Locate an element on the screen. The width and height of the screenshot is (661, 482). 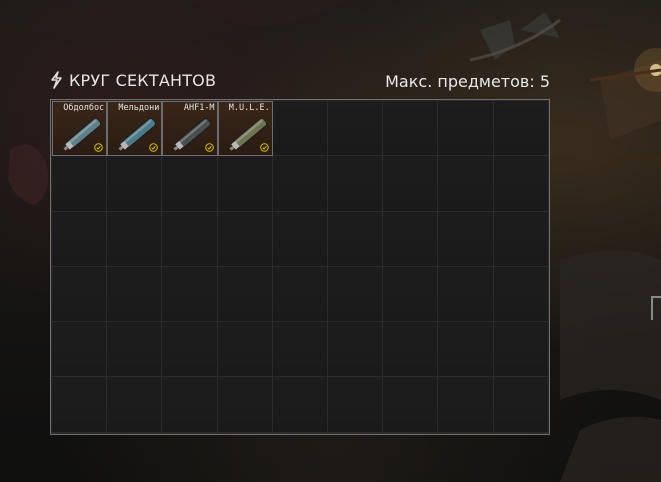
item-name: M.U.L.E. is located at coordinates (249, 108).